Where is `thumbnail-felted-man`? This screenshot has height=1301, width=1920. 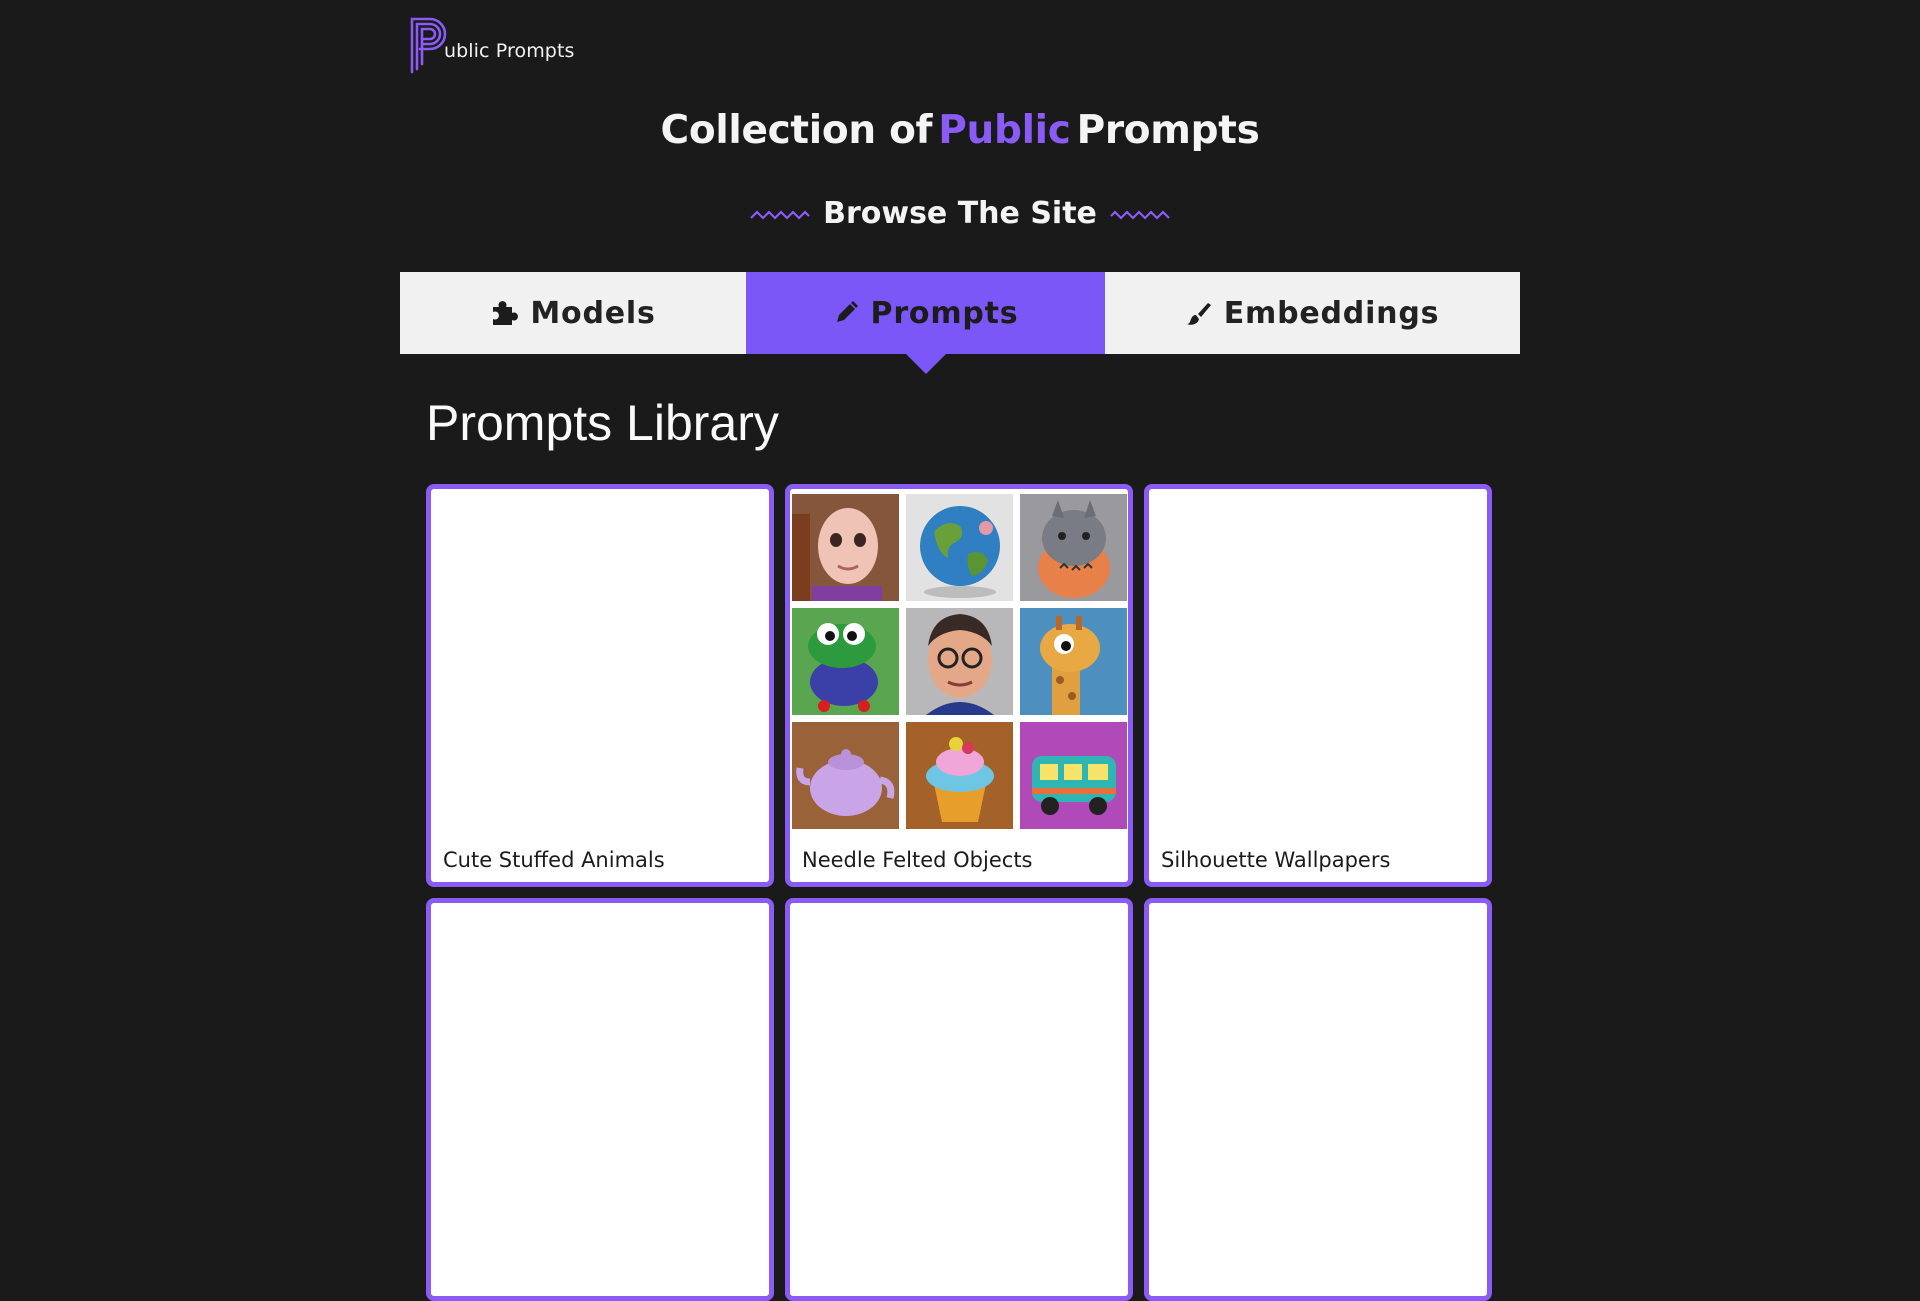 thumbnail-felted-man is located at coordinates (959, 661).